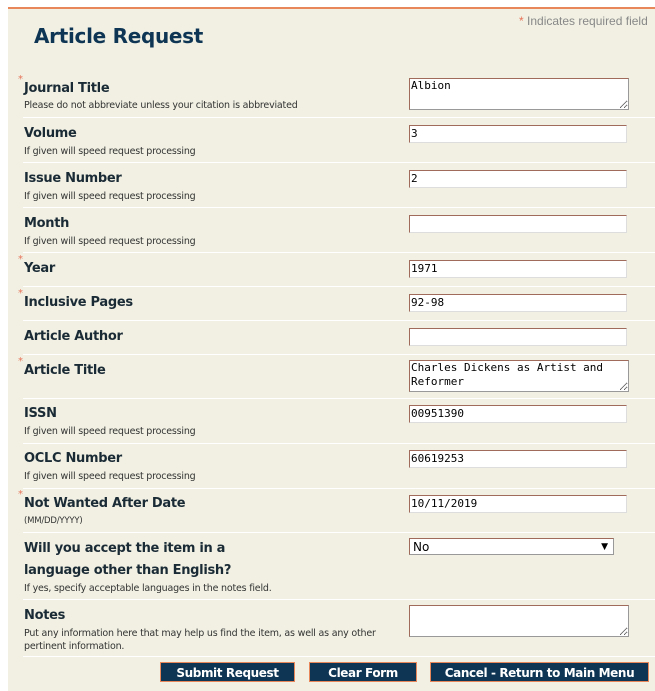  I want to click on inclusive-pages-label: Inclusive Pages, so click(78, 302).